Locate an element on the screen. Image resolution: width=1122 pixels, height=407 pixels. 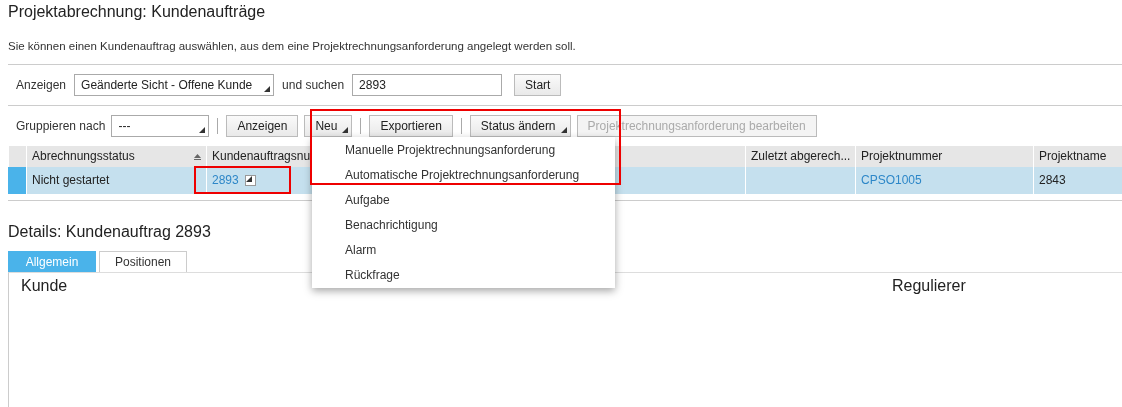
search-label: und suchen is located at coordinates (313, 85).